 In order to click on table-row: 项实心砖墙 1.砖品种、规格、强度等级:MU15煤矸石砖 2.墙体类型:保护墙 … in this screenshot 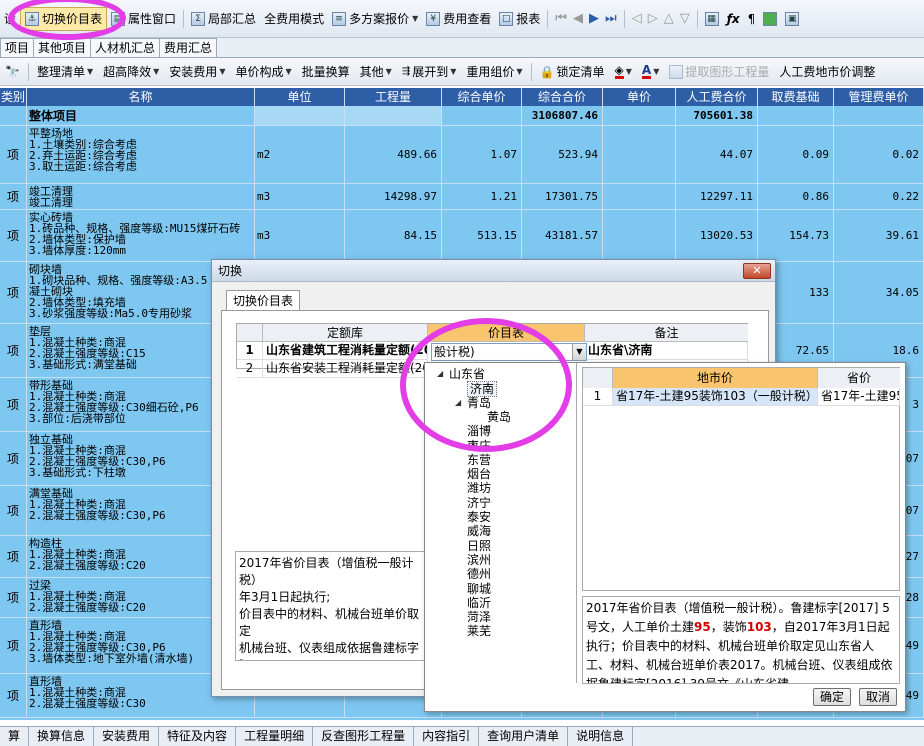, I will do `click(462, 236)`.